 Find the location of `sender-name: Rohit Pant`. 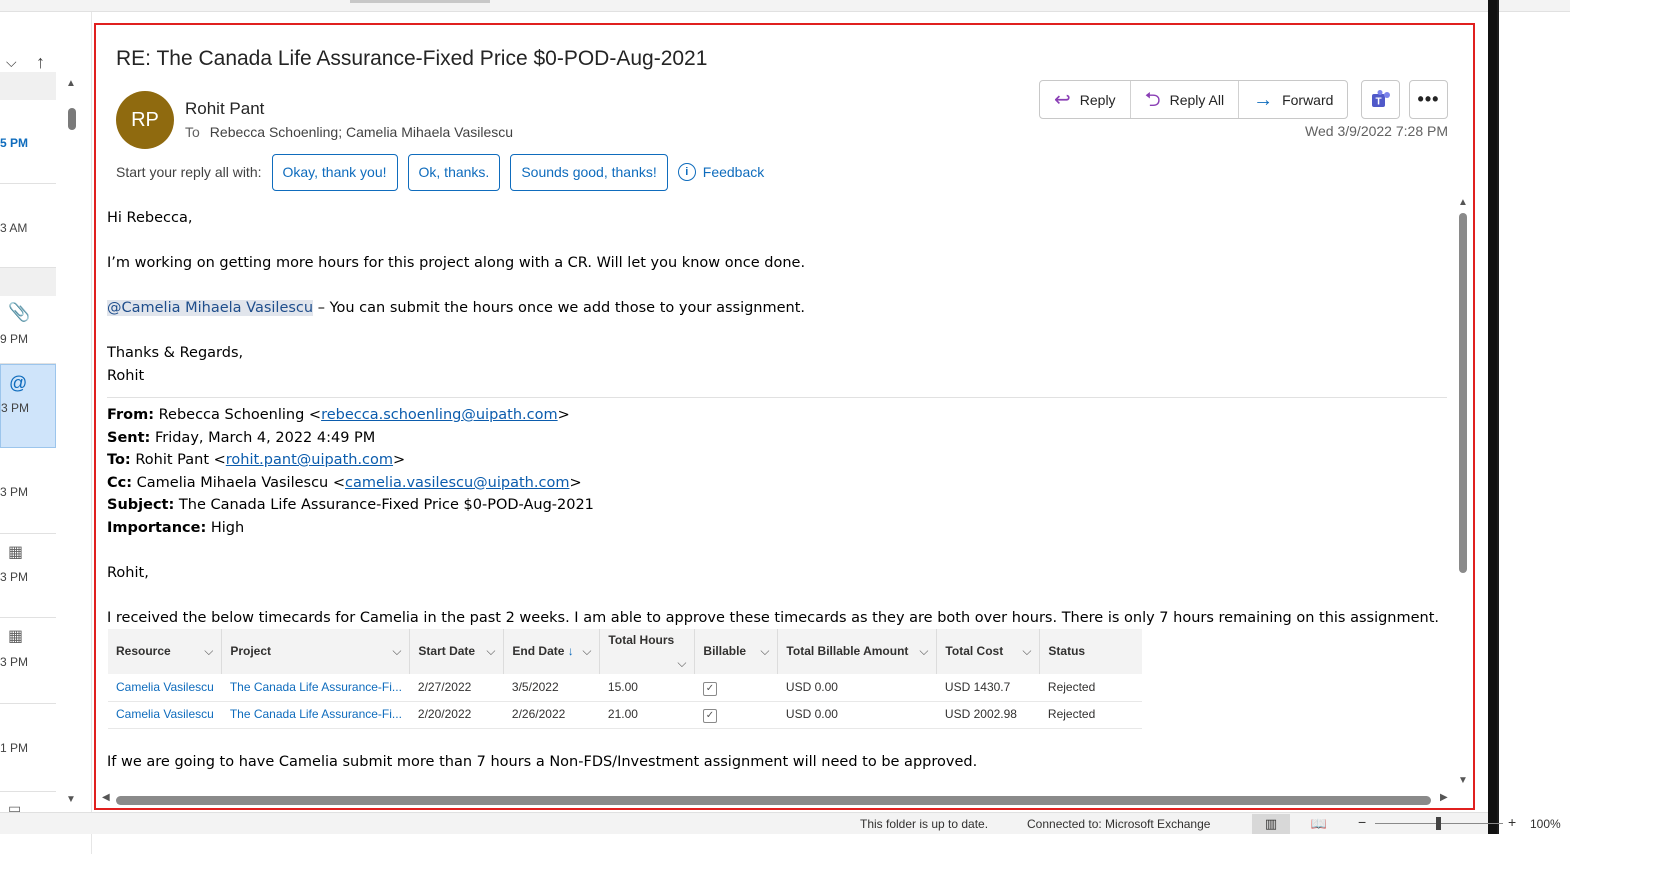

sender-name: Rohit Pant is located at coordinates (224, 109).